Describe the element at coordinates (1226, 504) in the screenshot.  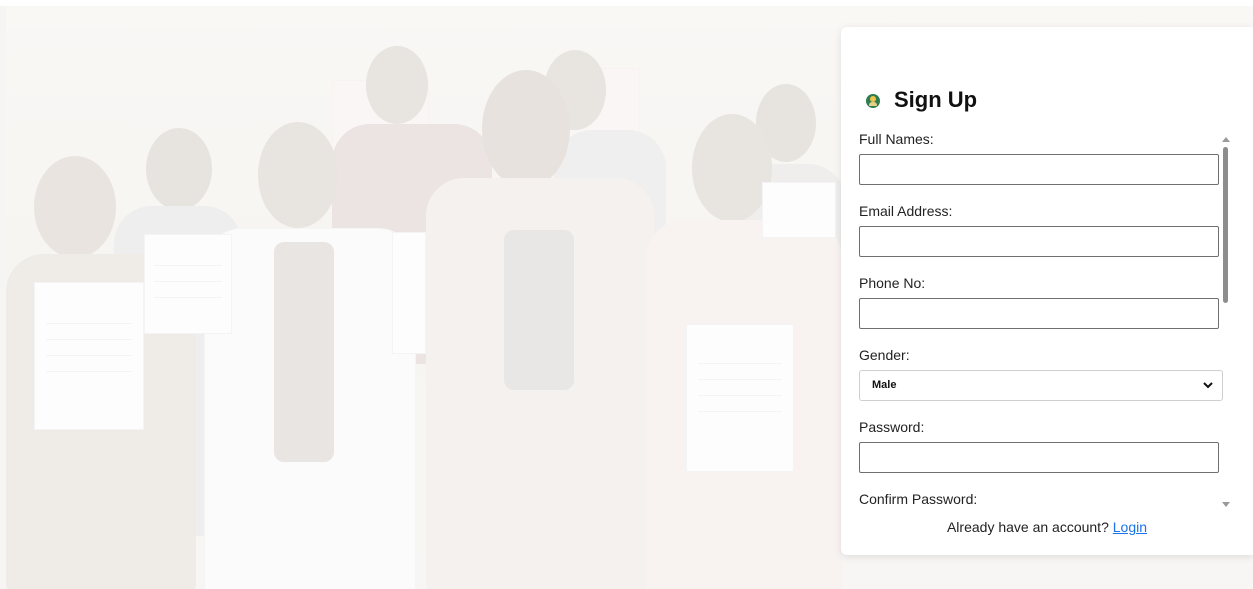
I see `scroll-down-arrow-icon` at that location.